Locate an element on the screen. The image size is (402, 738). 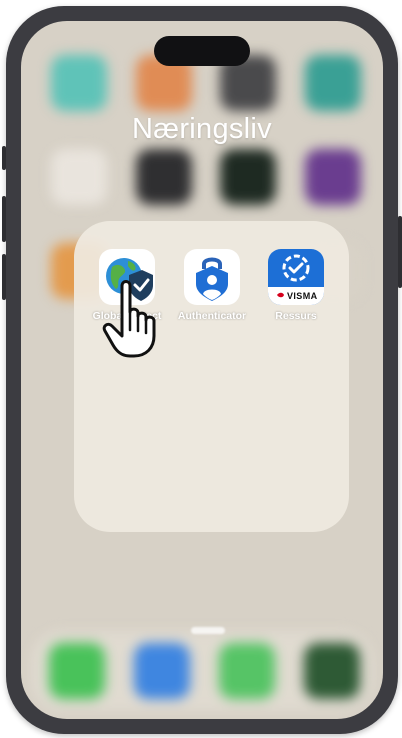
folder-title: Næringsliv is located at coordinates (202, 129).